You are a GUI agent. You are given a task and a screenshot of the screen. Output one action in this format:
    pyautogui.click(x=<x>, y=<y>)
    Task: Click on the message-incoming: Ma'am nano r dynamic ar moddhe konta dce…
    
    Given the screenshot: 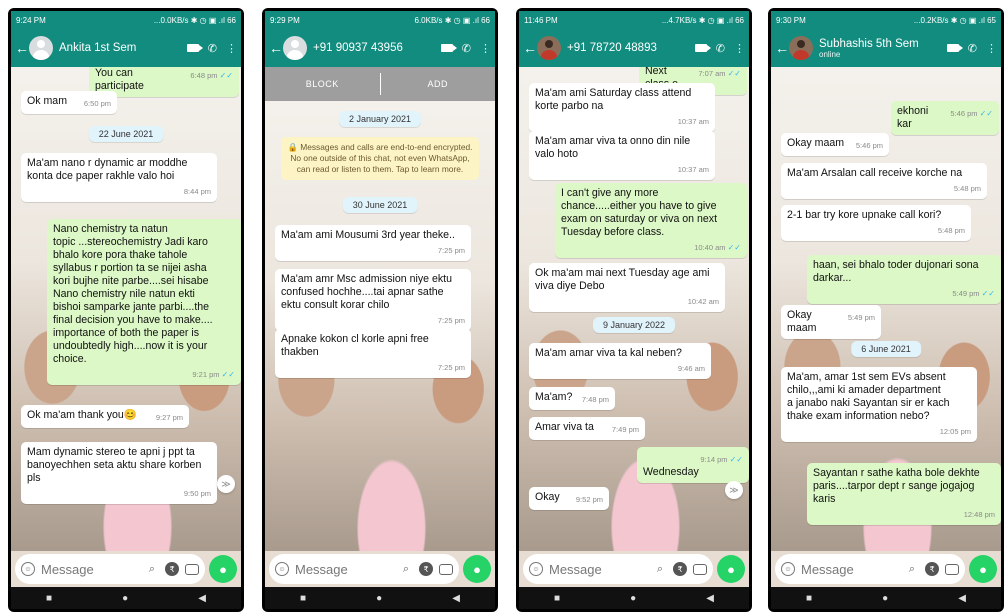 What is the action you would take?
    pyautogui.click(x=119, y=177)
    